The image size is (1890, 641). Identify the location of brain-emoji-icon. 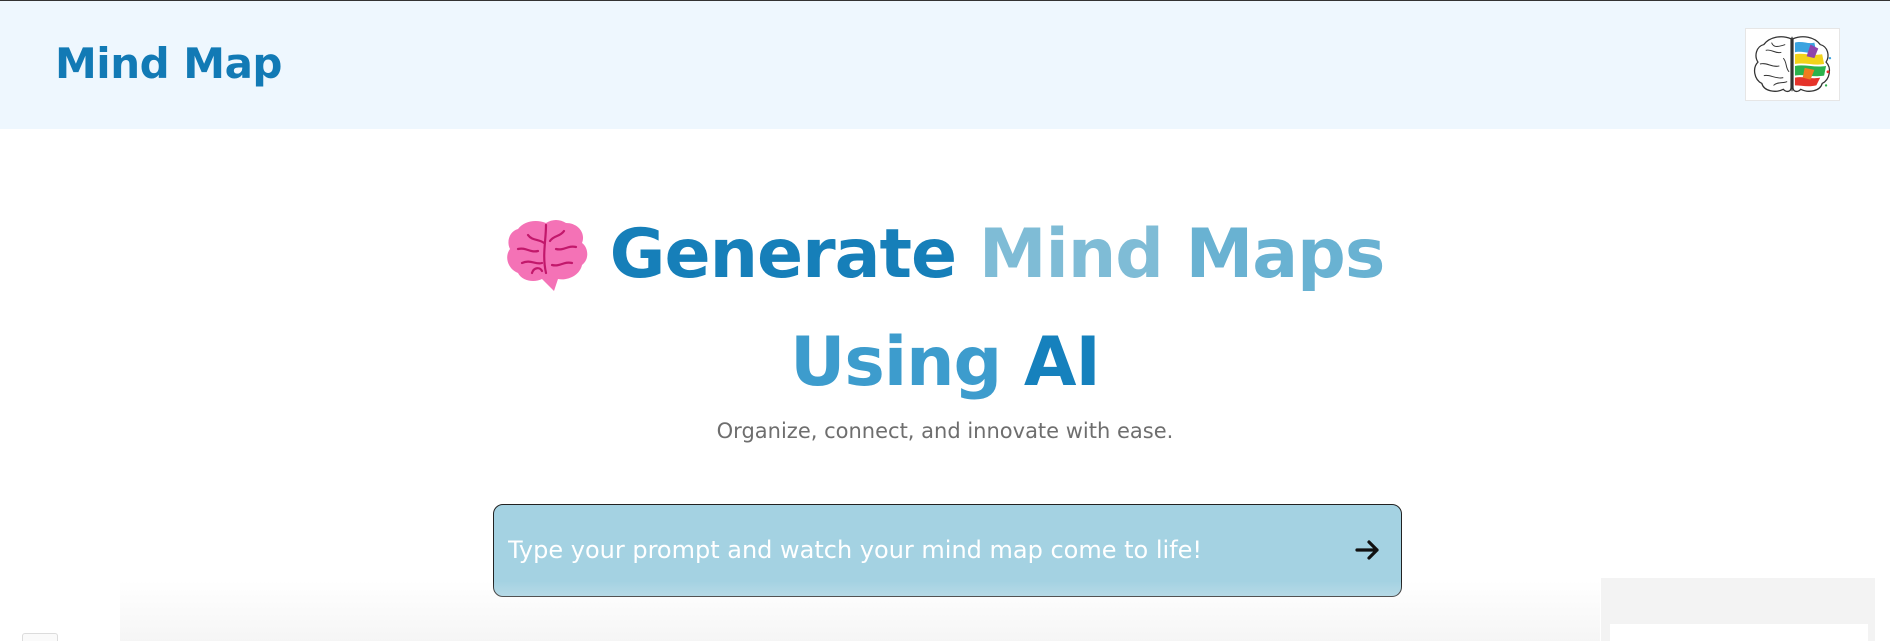
(547, 255).